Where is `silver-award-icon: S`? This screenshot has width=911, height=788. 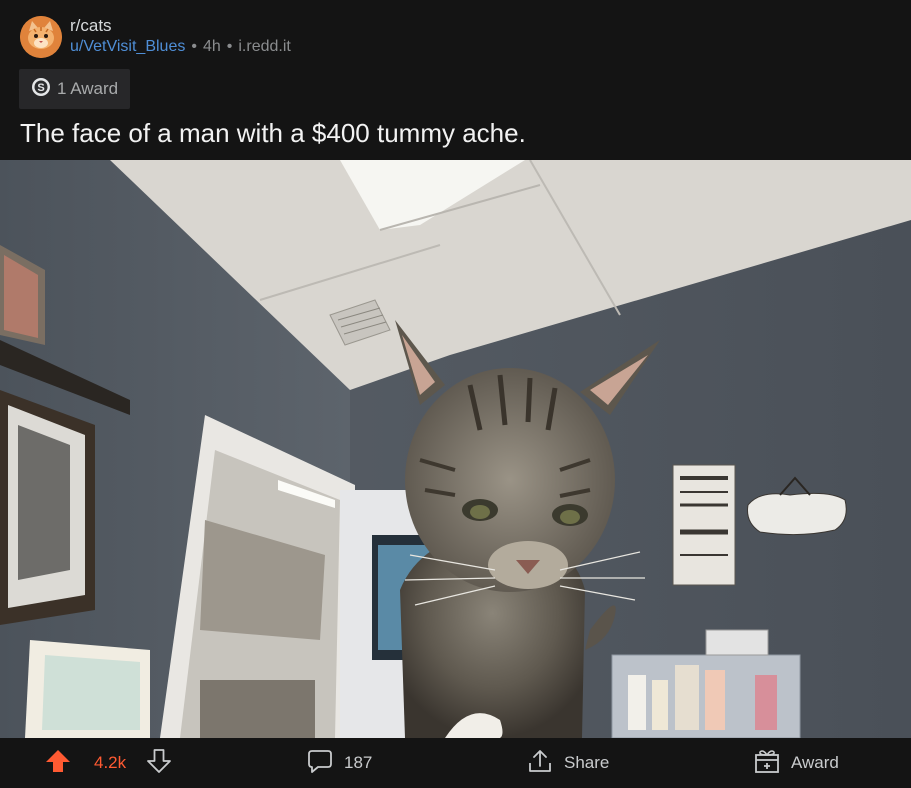 silver-award-icon: S is located at coordinates (41, 89).